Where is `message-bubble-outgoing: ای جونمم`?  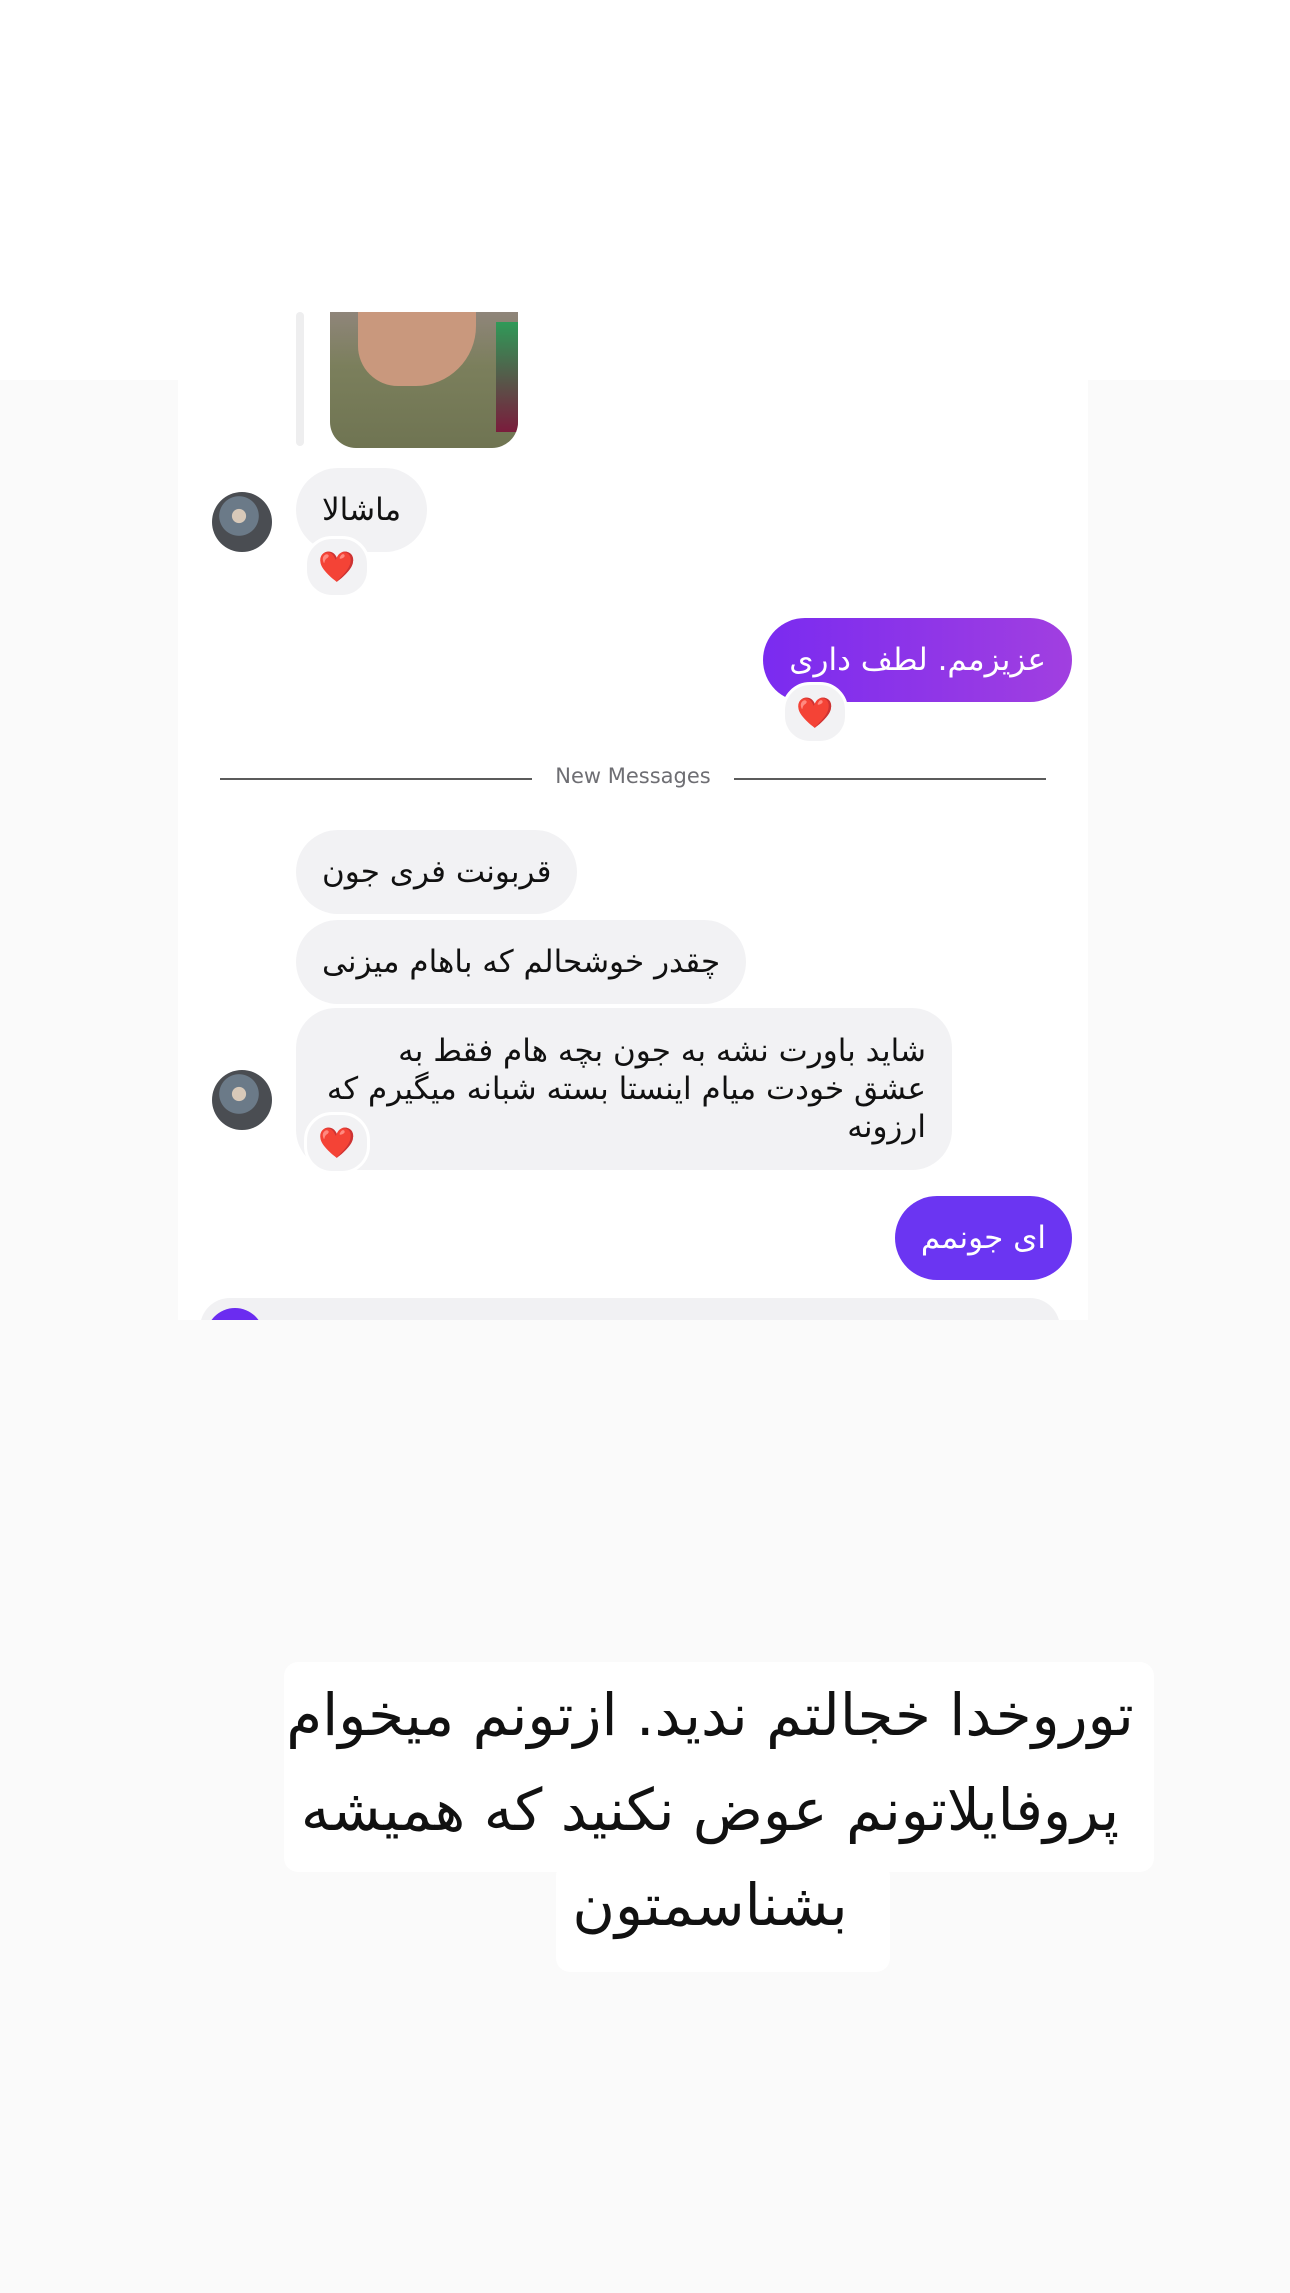 message-bubble-outgoing: ای جونمم is located at coordinates (983, 1238).